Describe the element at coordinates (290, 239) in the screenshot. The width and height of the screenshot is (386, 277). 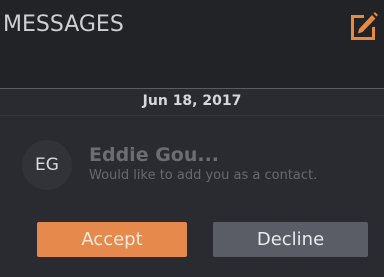
I see `decline-button: Decline` at that location.